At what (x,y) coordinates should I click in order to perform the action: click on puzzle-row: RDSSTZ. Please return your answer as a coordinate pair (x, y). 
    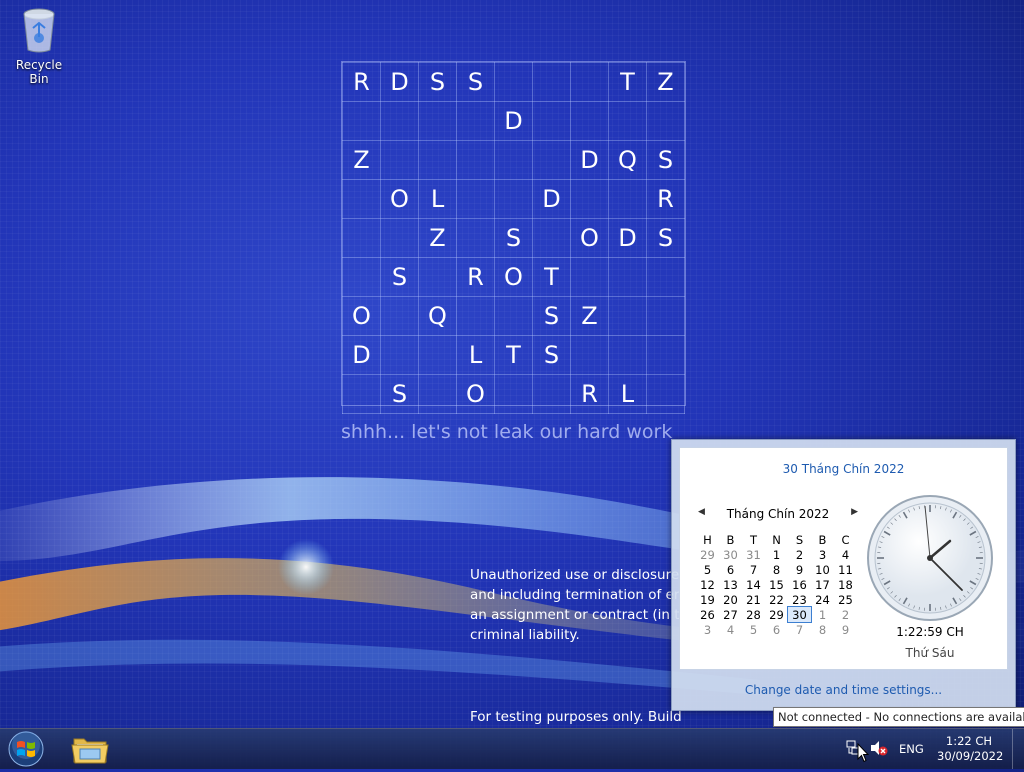
    Looking at the image, I should click on (514, 82).